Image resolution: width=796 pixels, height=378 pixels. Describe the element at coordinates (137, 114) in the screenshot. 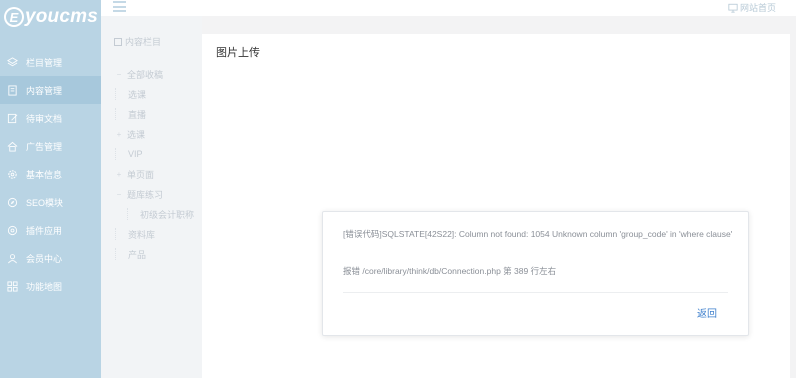

I see `tree-node-label: 直播` at that location.